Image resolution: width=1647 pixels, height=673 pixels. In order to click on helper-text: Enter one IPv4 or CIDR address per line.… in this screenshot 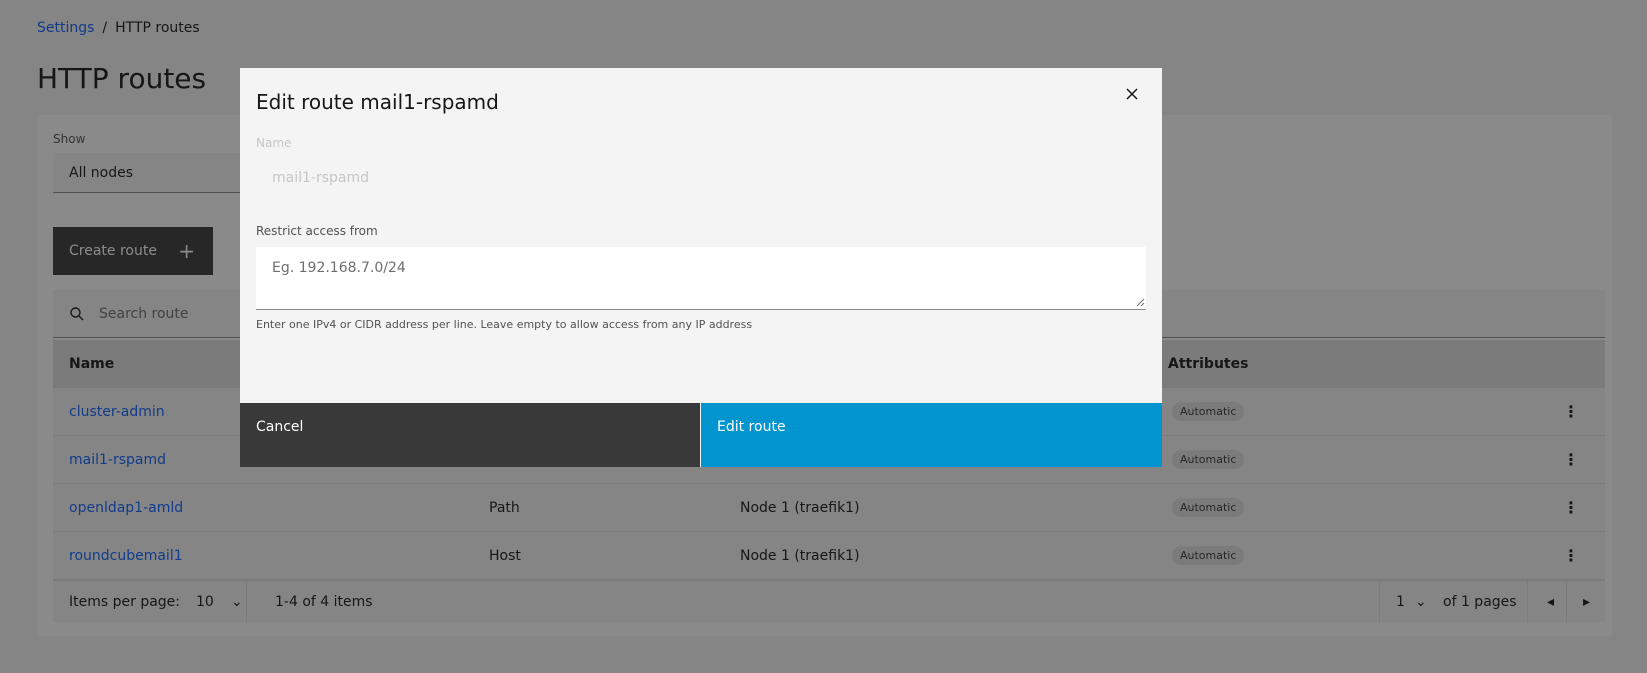, I will do `click(504, 324)`.